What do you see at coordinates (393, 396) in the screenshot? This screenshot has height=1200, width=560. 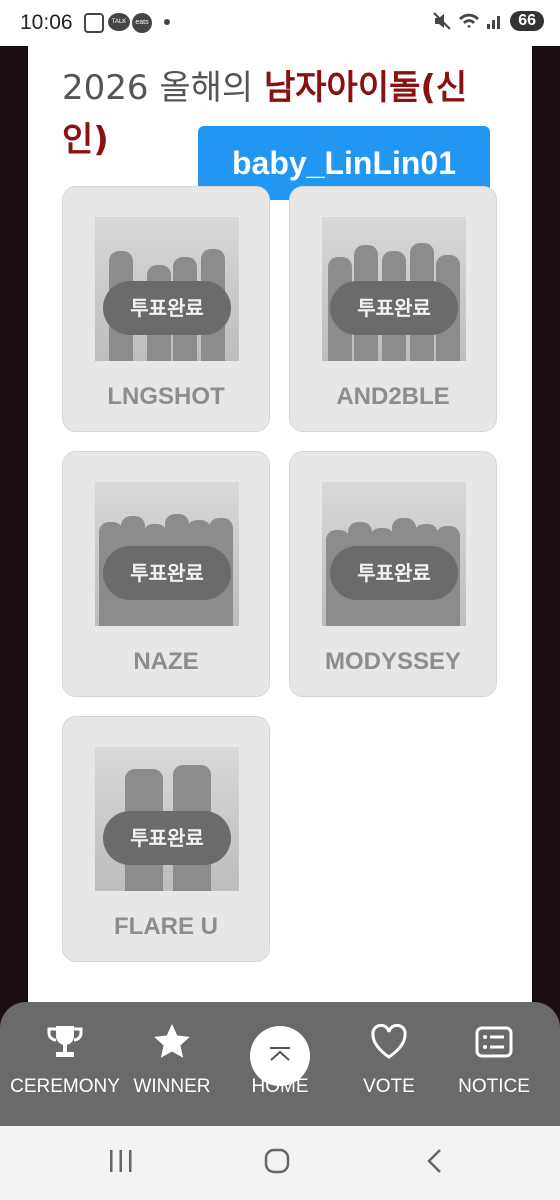 I see `idol-name: AND2BLE` at bounding box center [393, 396].